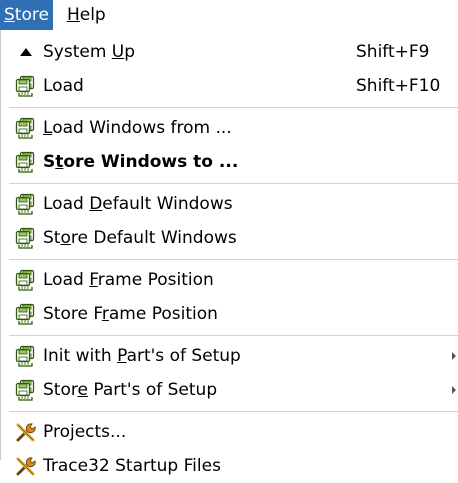  I want to click on menu-item-load: Load Shift+F10, so click(229, 86).